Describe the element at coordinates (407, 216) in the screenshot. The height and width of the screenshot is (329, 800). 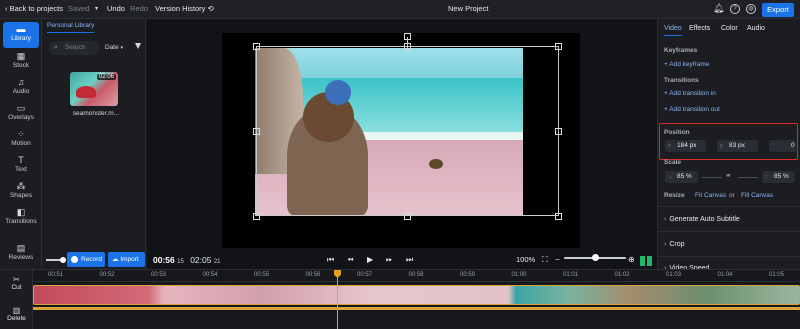
I see `resize-handle-b` at that location.